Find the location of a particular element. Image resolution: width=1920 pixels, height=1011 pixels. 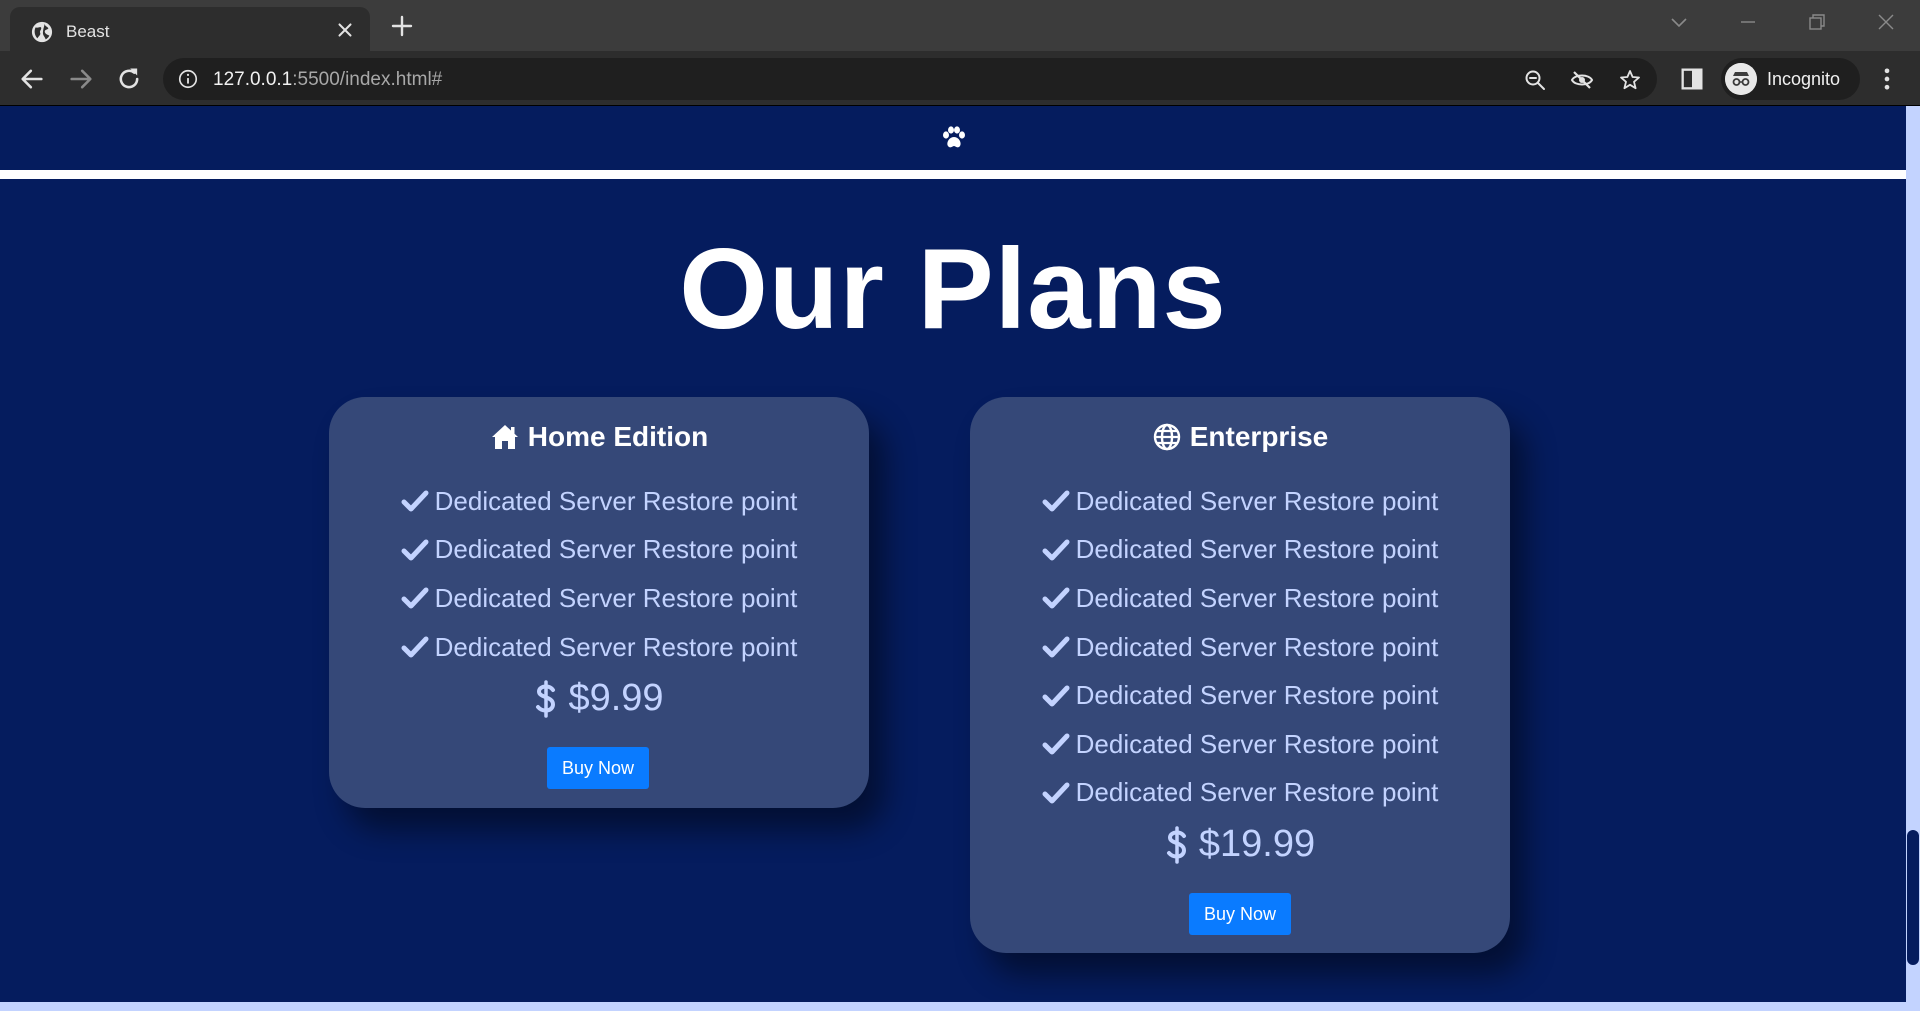

header-divider is located at coordinates (953, 174).